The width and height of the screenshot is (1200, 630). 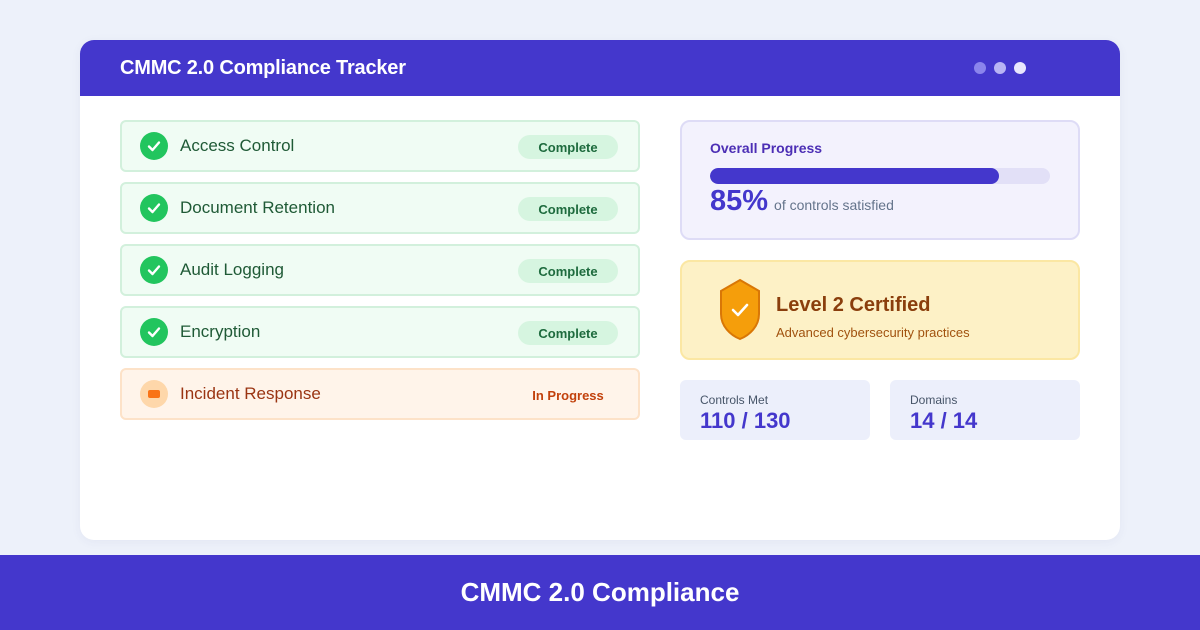 I want to click on stat-value: 14 / 14, so click(x=944, y=420).